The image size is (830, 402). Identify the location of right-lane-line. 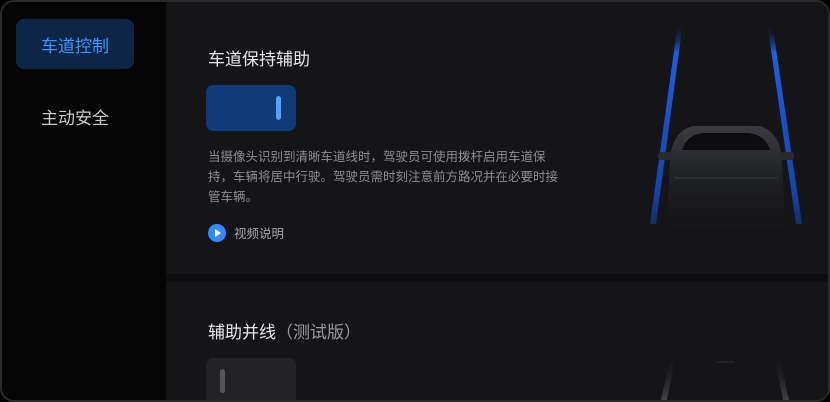
(781, 376).